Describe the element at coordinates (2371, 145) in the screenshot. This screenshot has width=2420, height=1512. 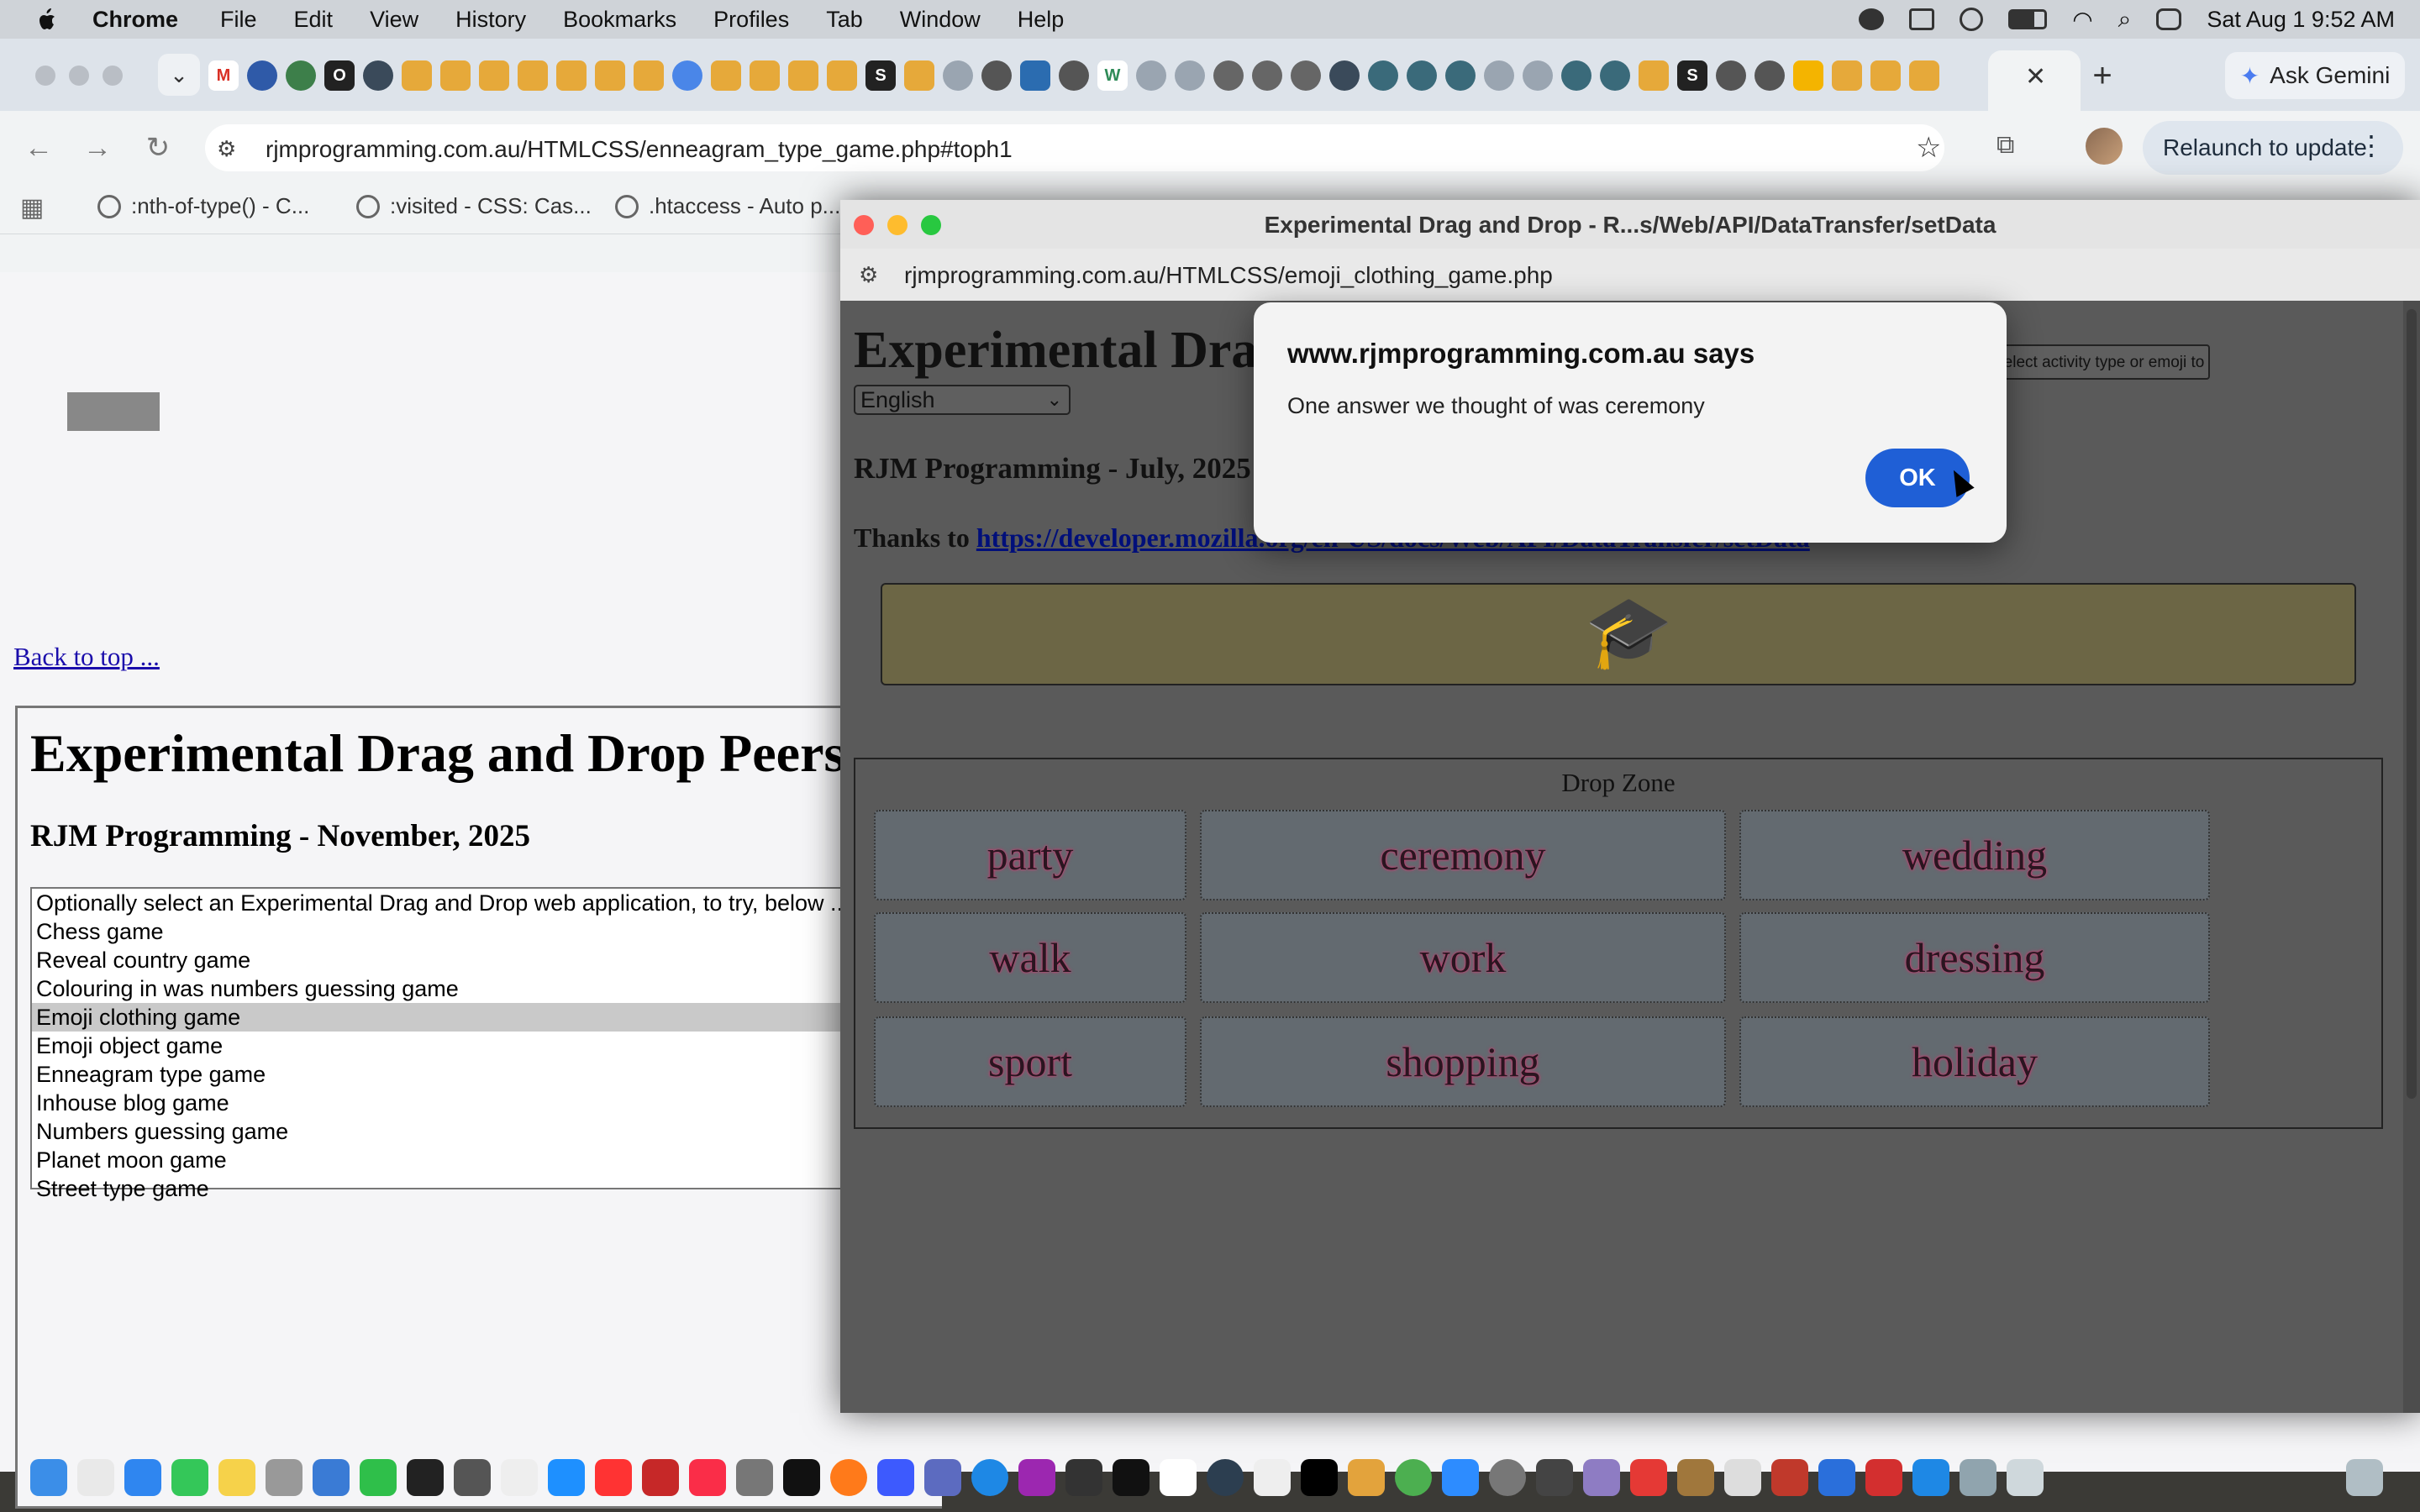
I see `more-menu-icon: ⋮` at that location.